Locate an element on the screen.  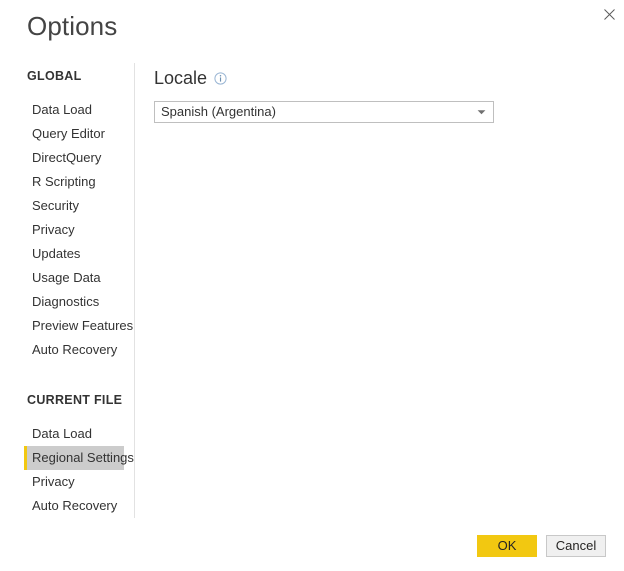
sidebar-item-current-privacy: Privacy is located at coordinates (67, 482).